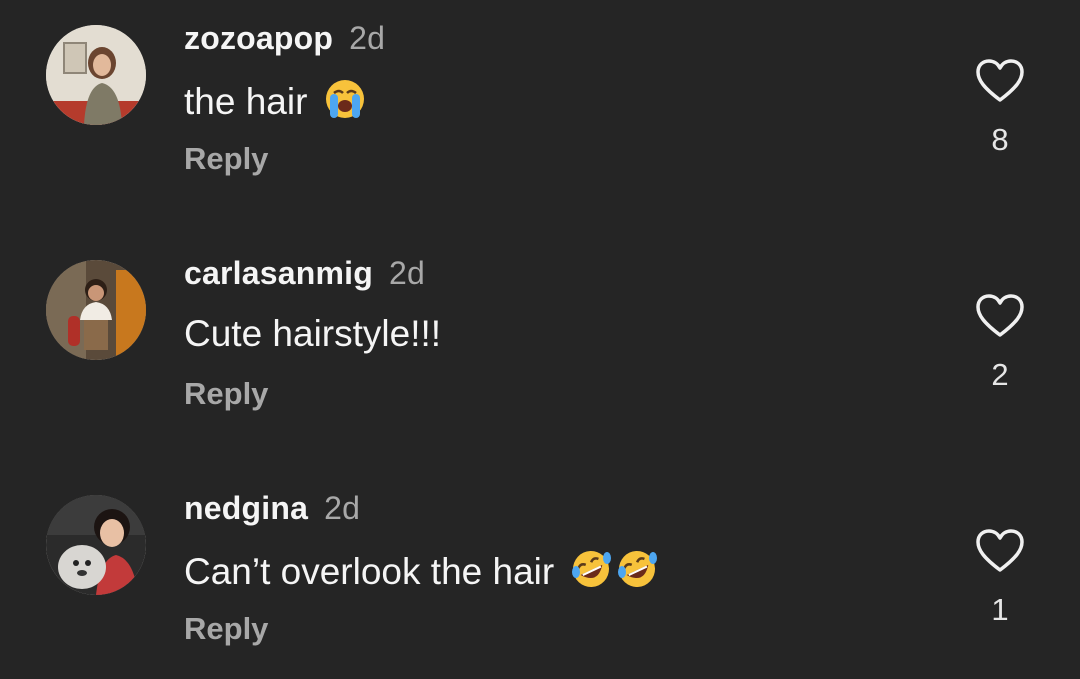 This screenshot has width=1080, height=679. I want to click on comment-text: the hair, so click(275, 100).